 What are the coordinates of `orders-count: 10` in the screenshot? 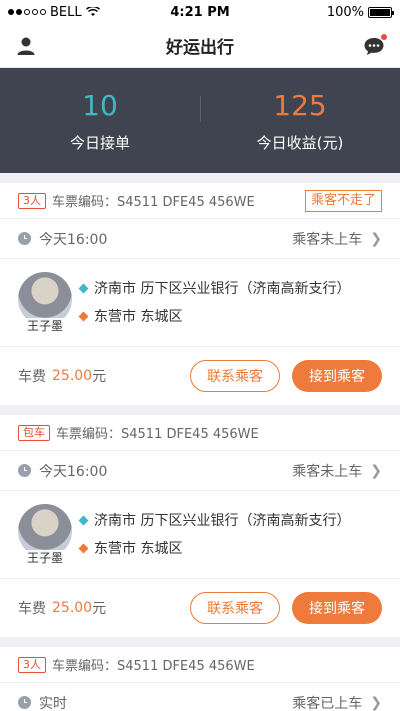 It's located at (100, 105).